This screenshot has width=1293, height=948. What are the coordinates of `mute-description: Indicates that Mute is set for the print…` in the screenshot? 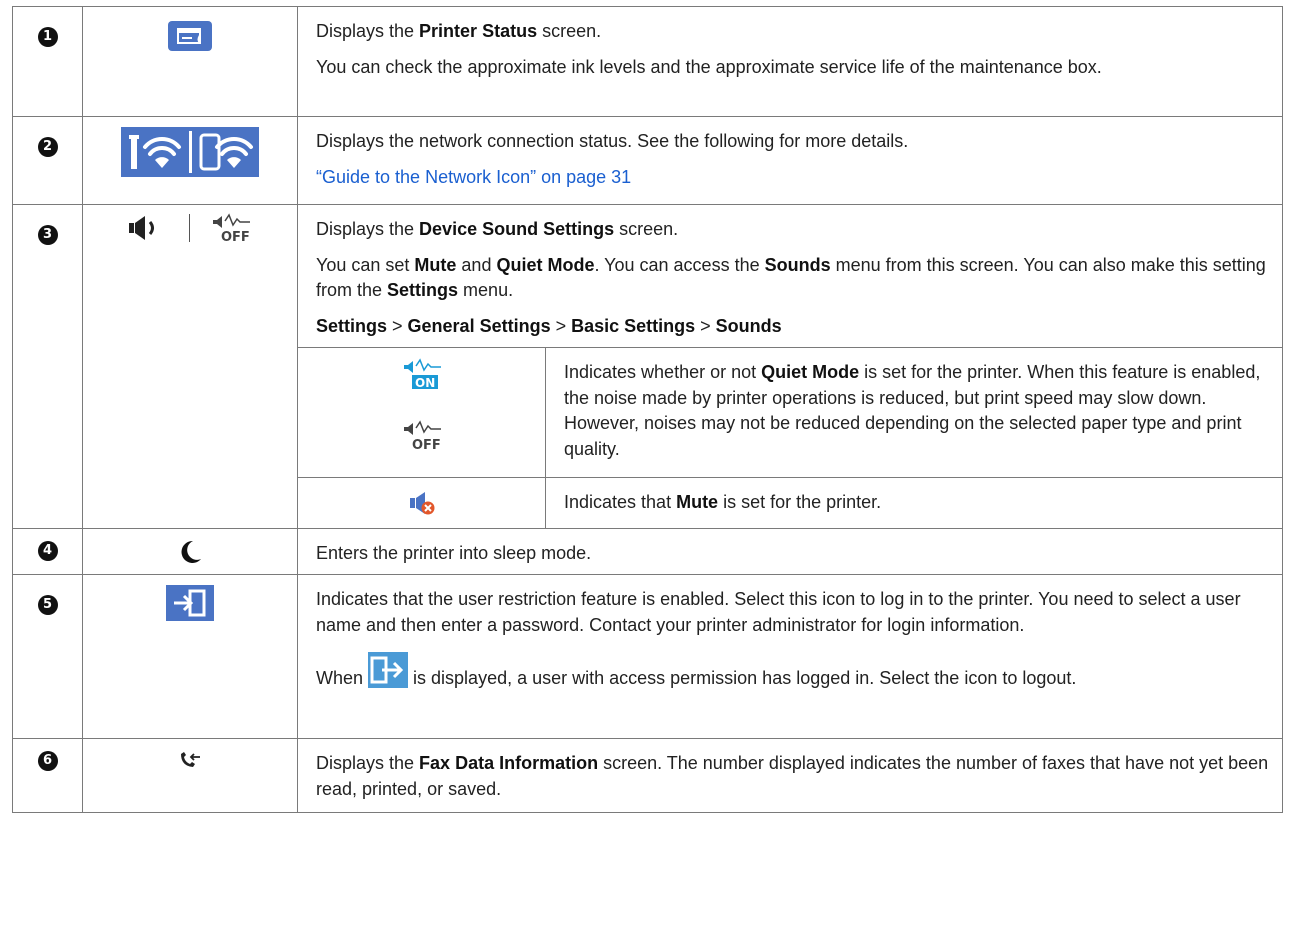 It's located at (723, 502).